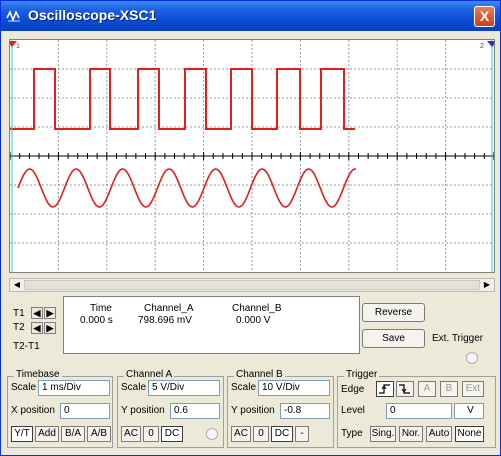 The width and height of the screenshot is (501, 456). I want to click on cursor-2-marker: 2, so click(482, 46).